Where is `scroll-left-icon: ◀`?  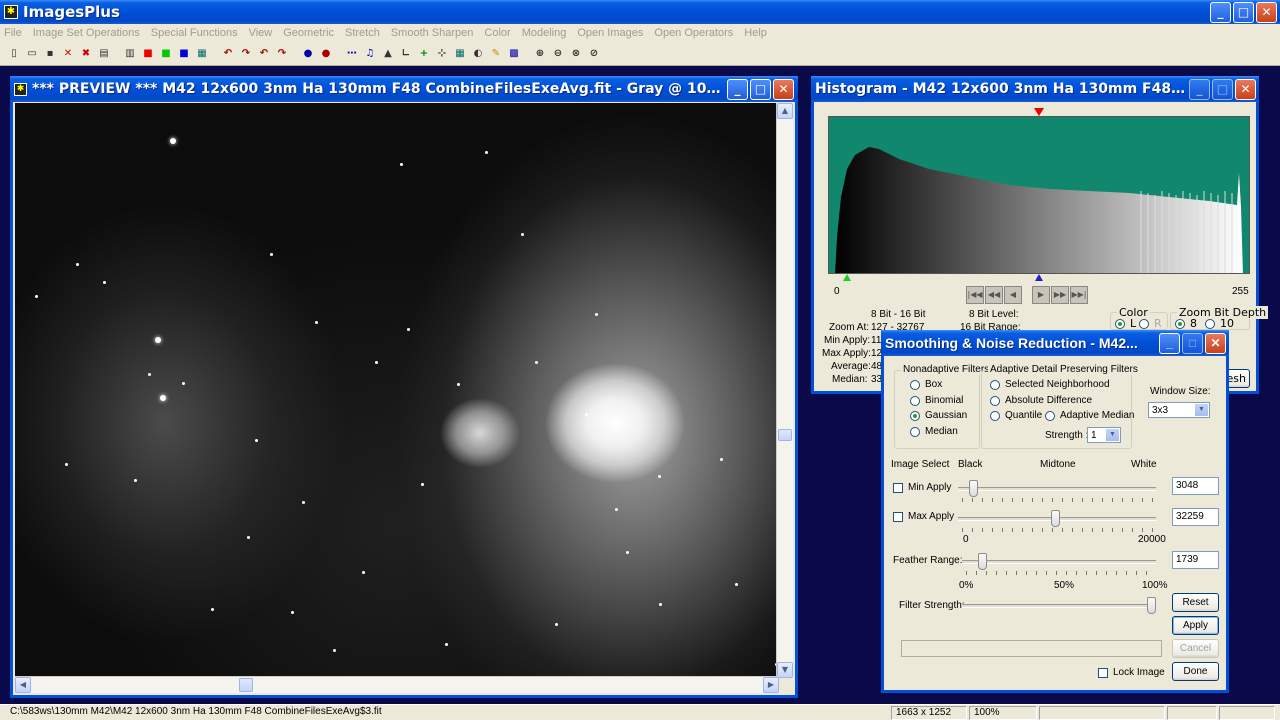 scroll-left-icon: ◀ is located at coordinates (23, 685).